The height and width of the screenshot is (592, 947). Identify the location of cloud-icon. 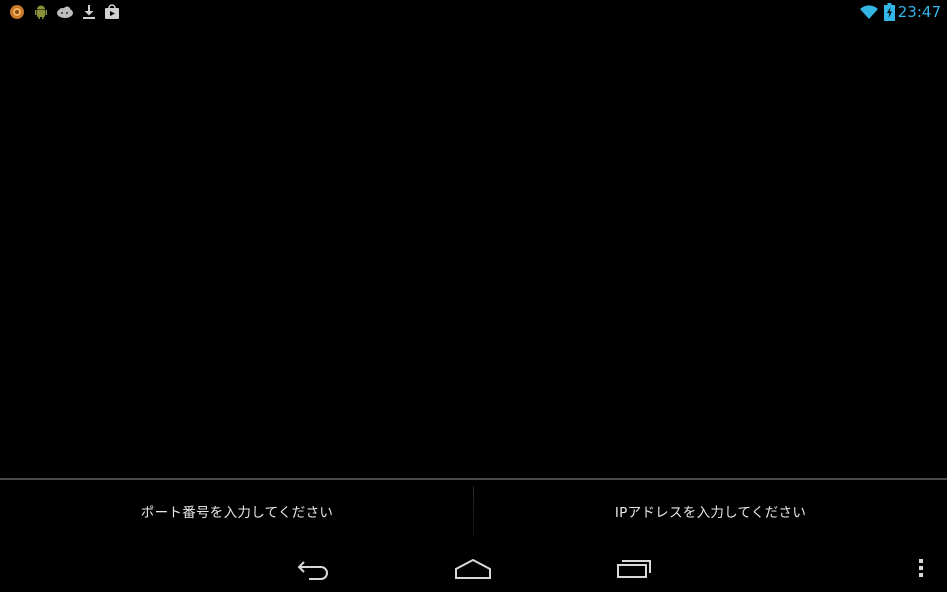
(65, 12).